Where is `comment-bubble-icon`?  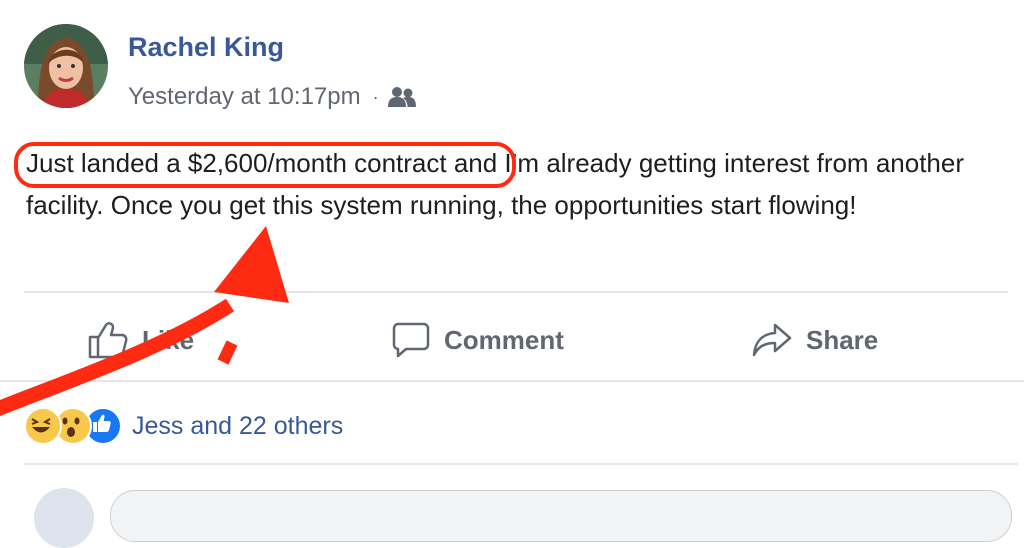 comment-bubble-icon is located at coordinates (411, 340).